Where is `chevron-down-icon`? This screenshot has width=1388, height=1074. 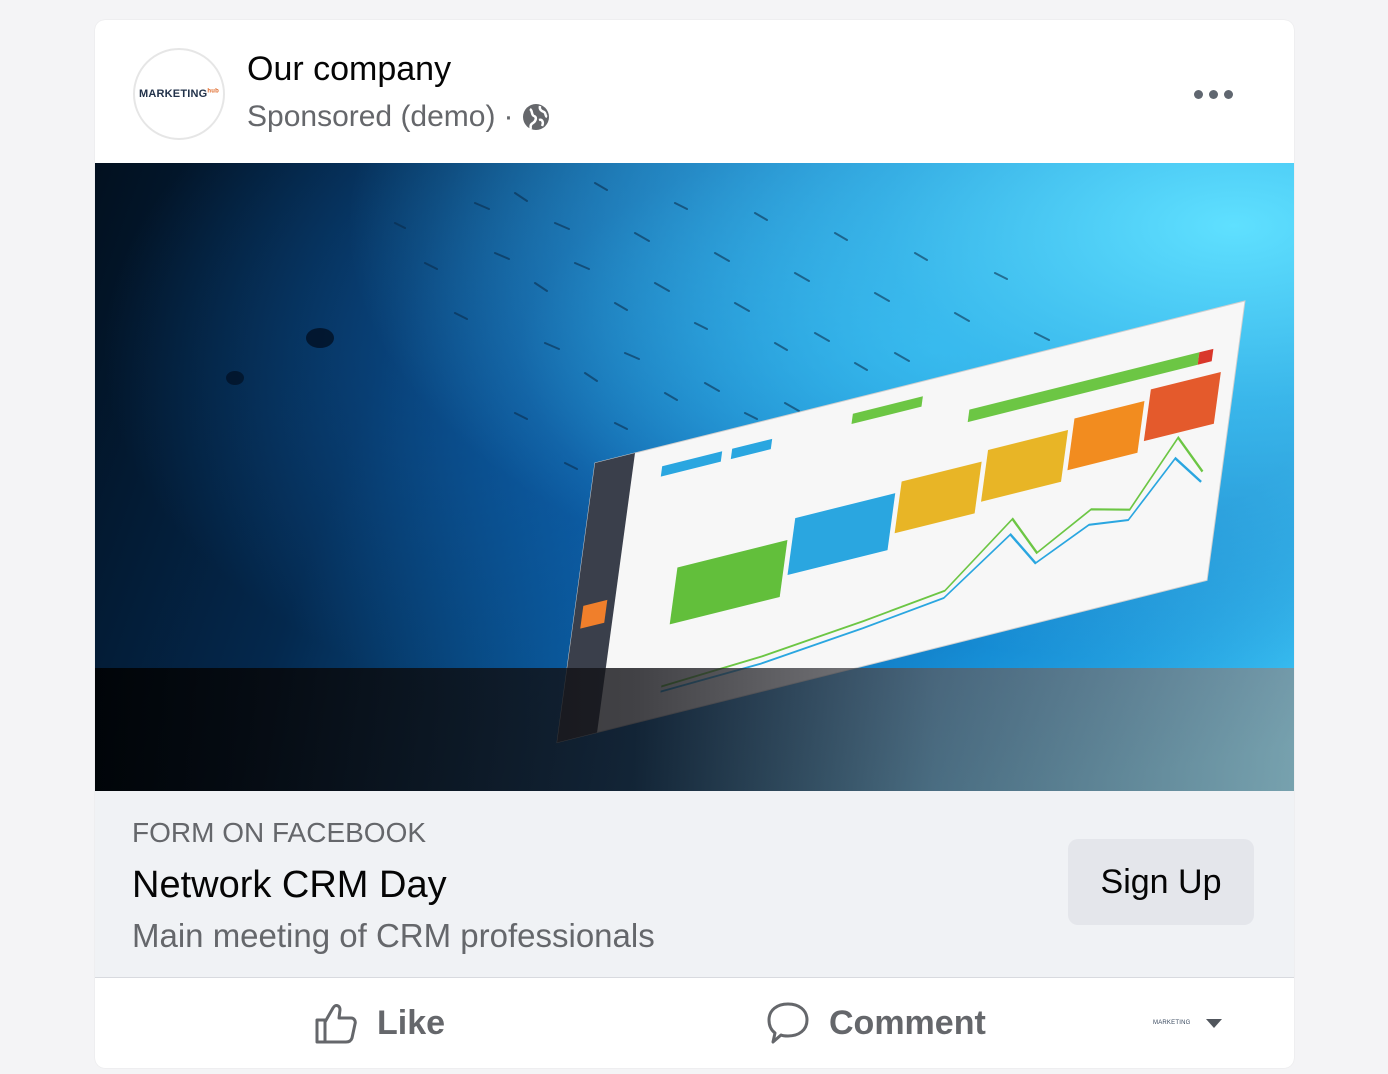 chevron-down-icon is located at coordinates (1214, 1023).